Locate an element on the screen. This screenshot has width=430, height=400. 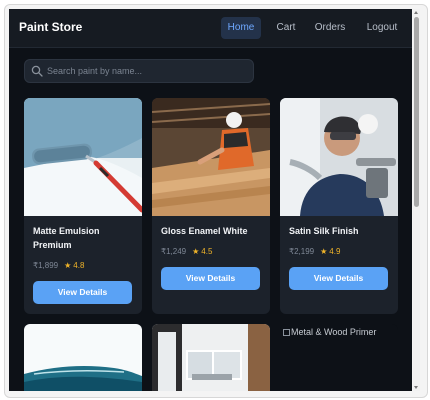
product-card: Metal & Wood Primer is located at coordinates (339, 357).